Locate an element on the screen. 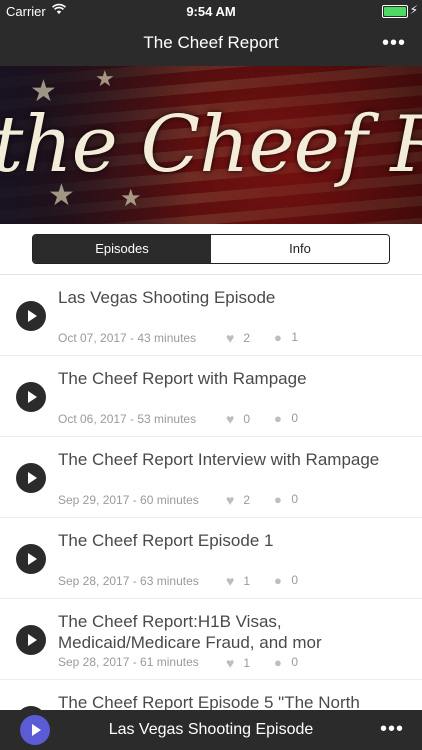  banner-logo-text: the Cheef Repo is located at coordinates (211, 145).